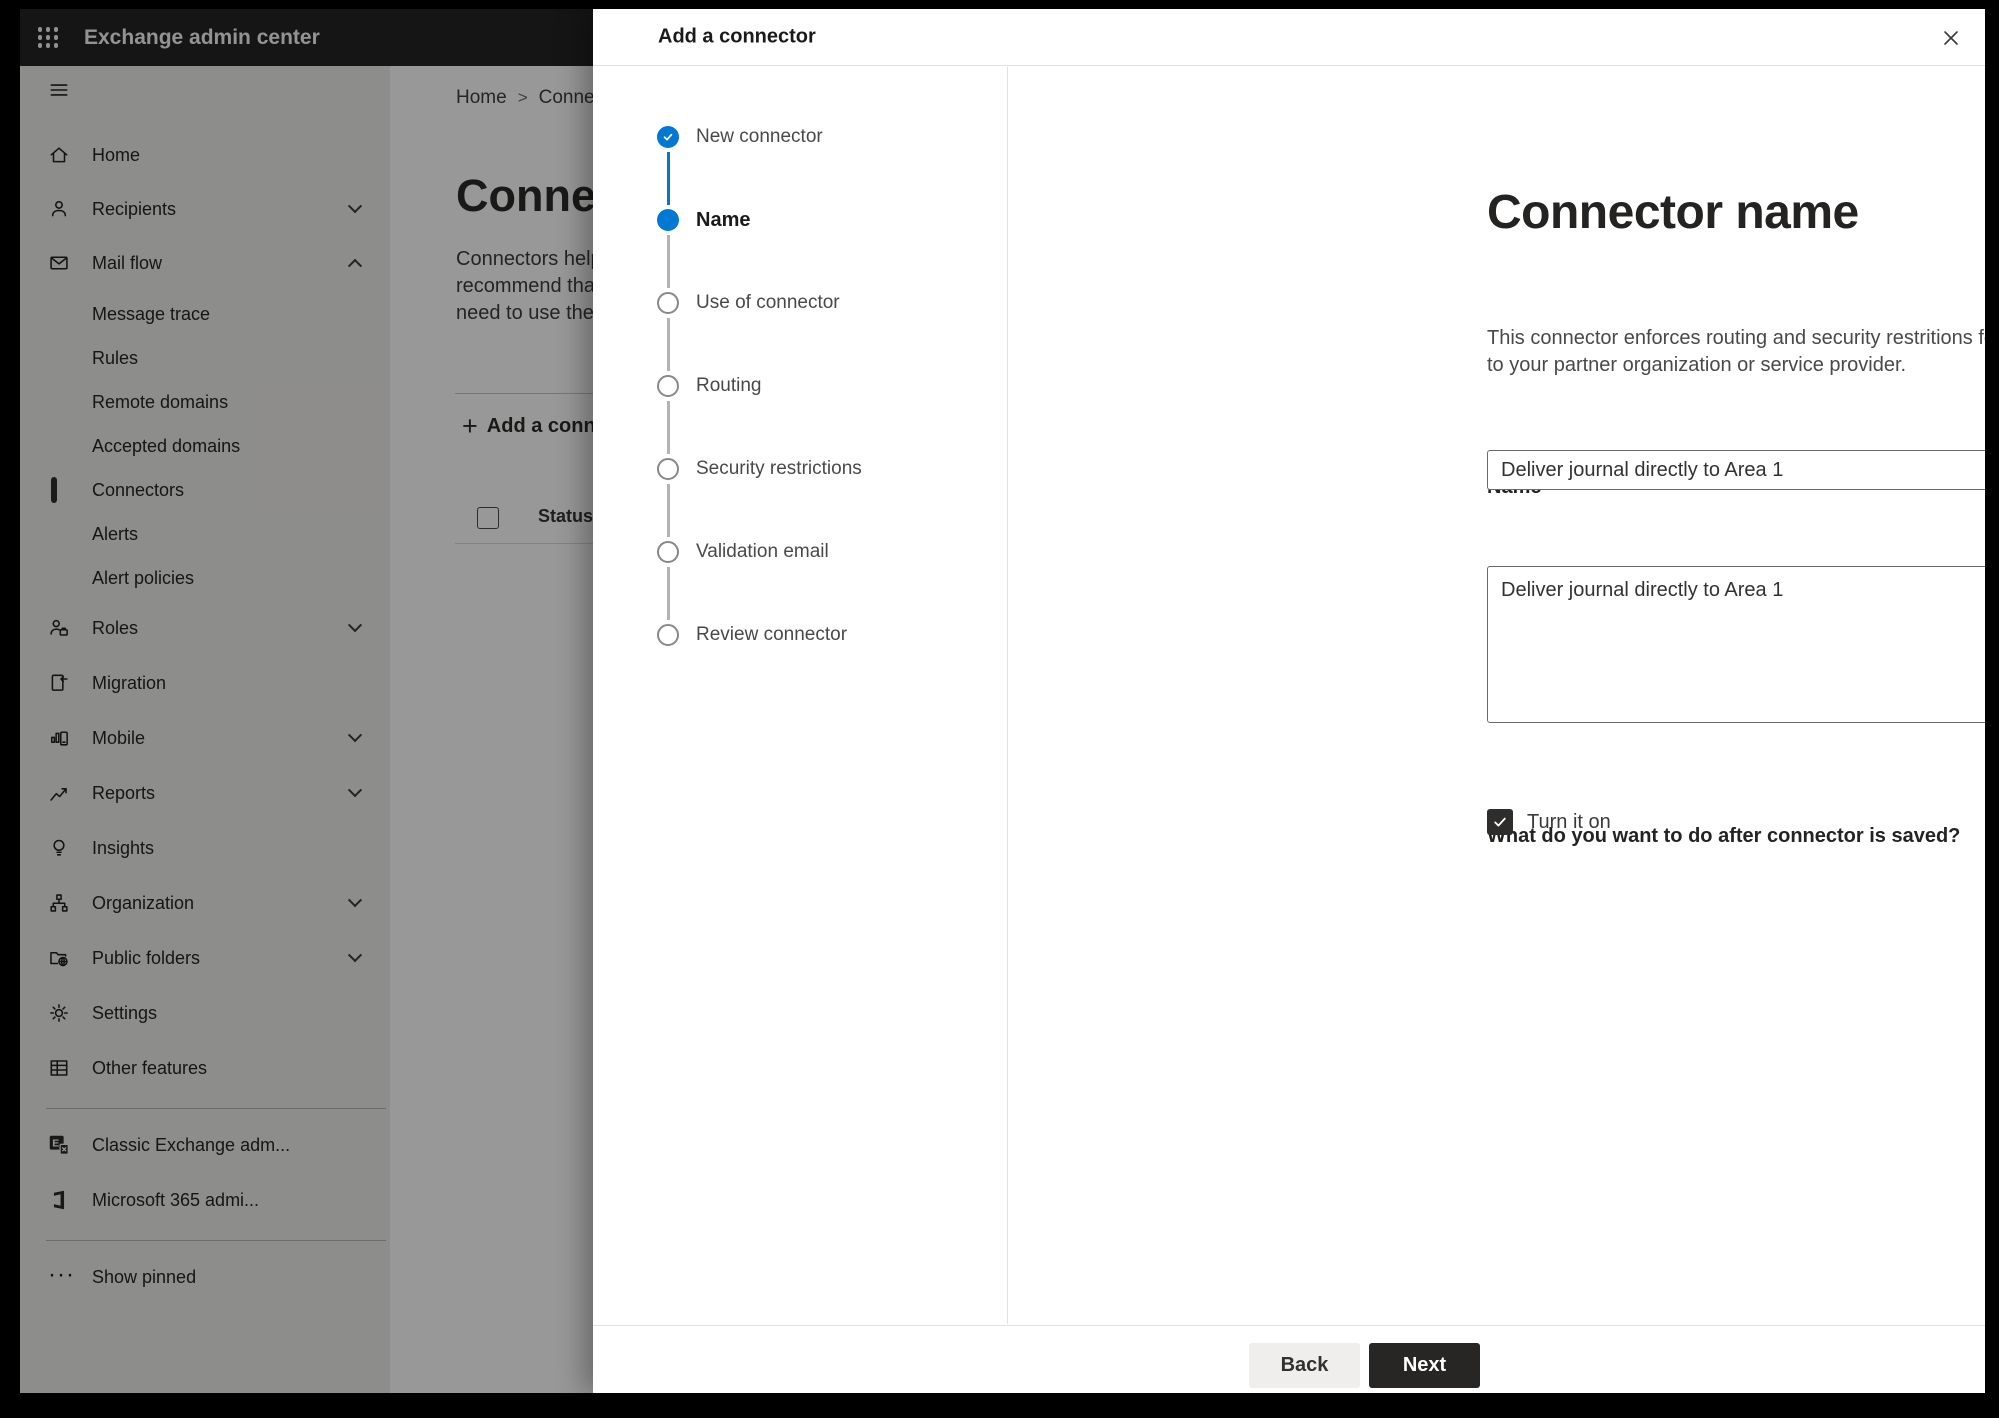 This screenshot has height=1418, width=1999. I want to click on connector-name-input, so click(1736, 470).